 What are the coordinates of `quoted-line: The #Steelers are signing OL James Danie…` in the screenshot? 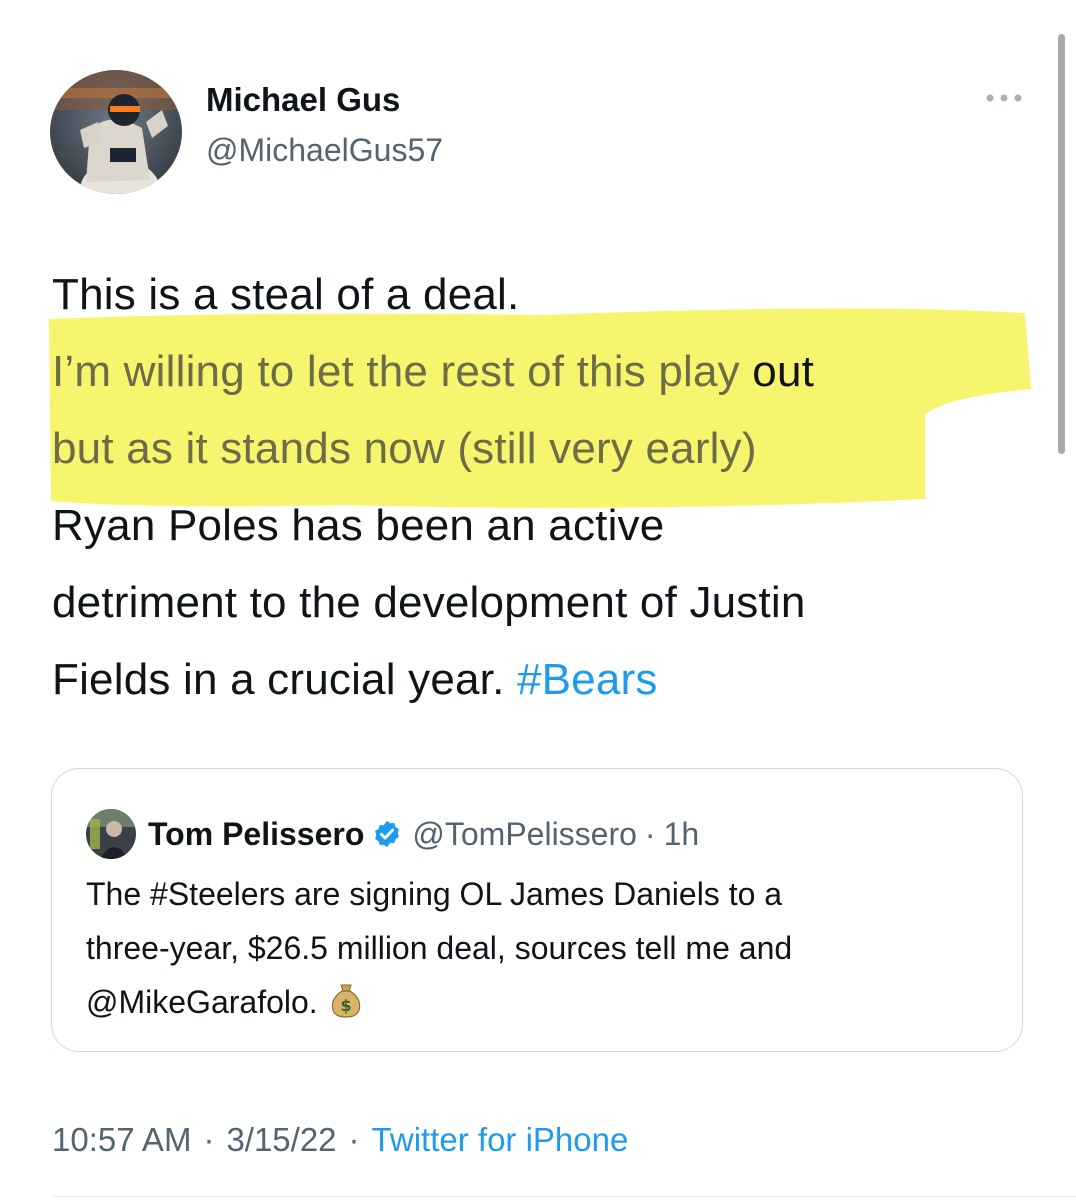 It's located at (434, 894).